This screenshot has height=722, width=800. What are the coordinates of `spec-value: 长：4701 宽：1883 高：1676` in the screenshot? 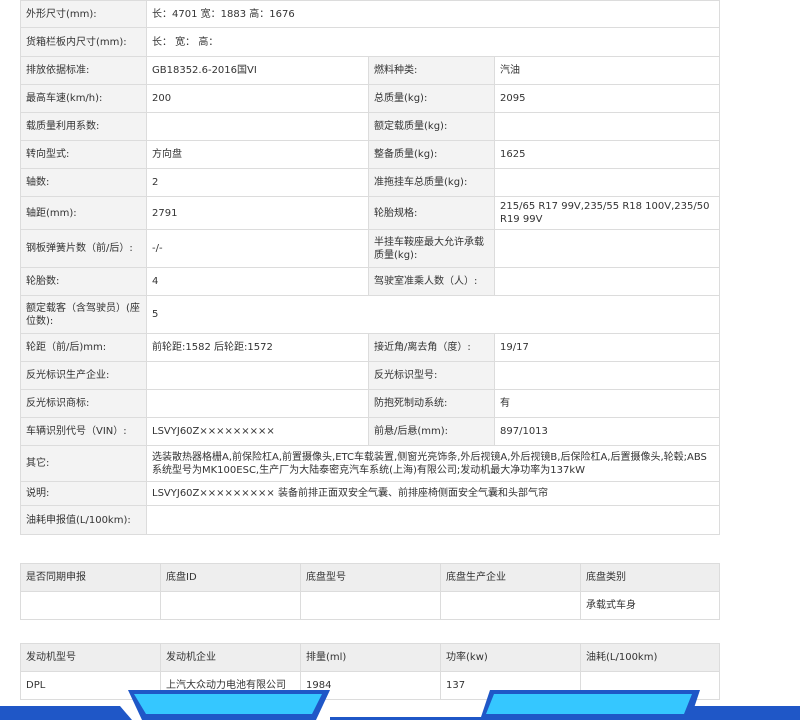 It's located at (433, 14).